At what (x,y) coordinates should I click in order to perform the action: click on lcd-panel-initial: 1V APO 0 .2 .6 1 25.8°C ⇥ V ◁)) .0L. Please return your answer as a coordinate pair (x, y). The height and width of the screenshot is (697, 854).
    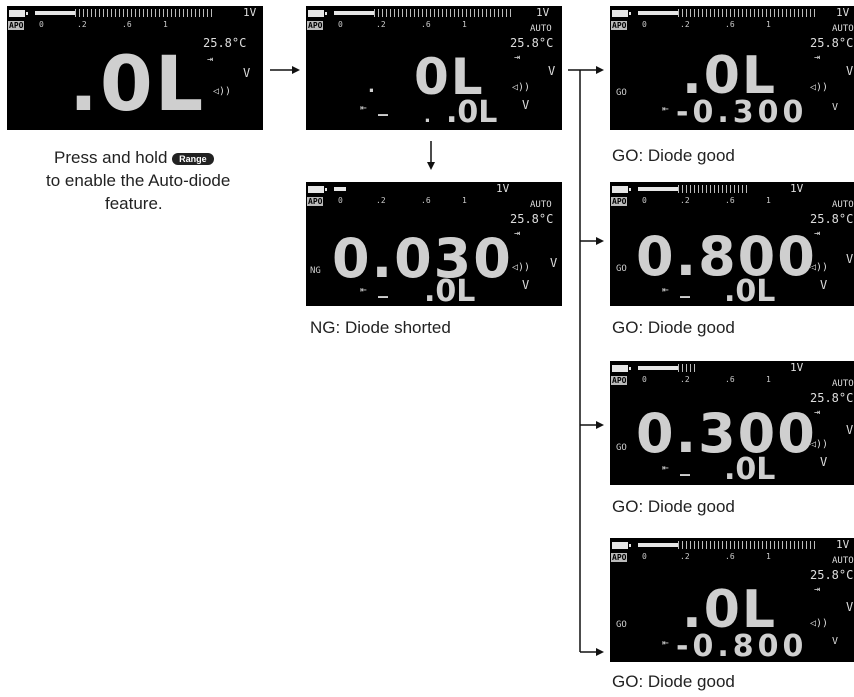
    Looking at the image, I should click on (135, 68).